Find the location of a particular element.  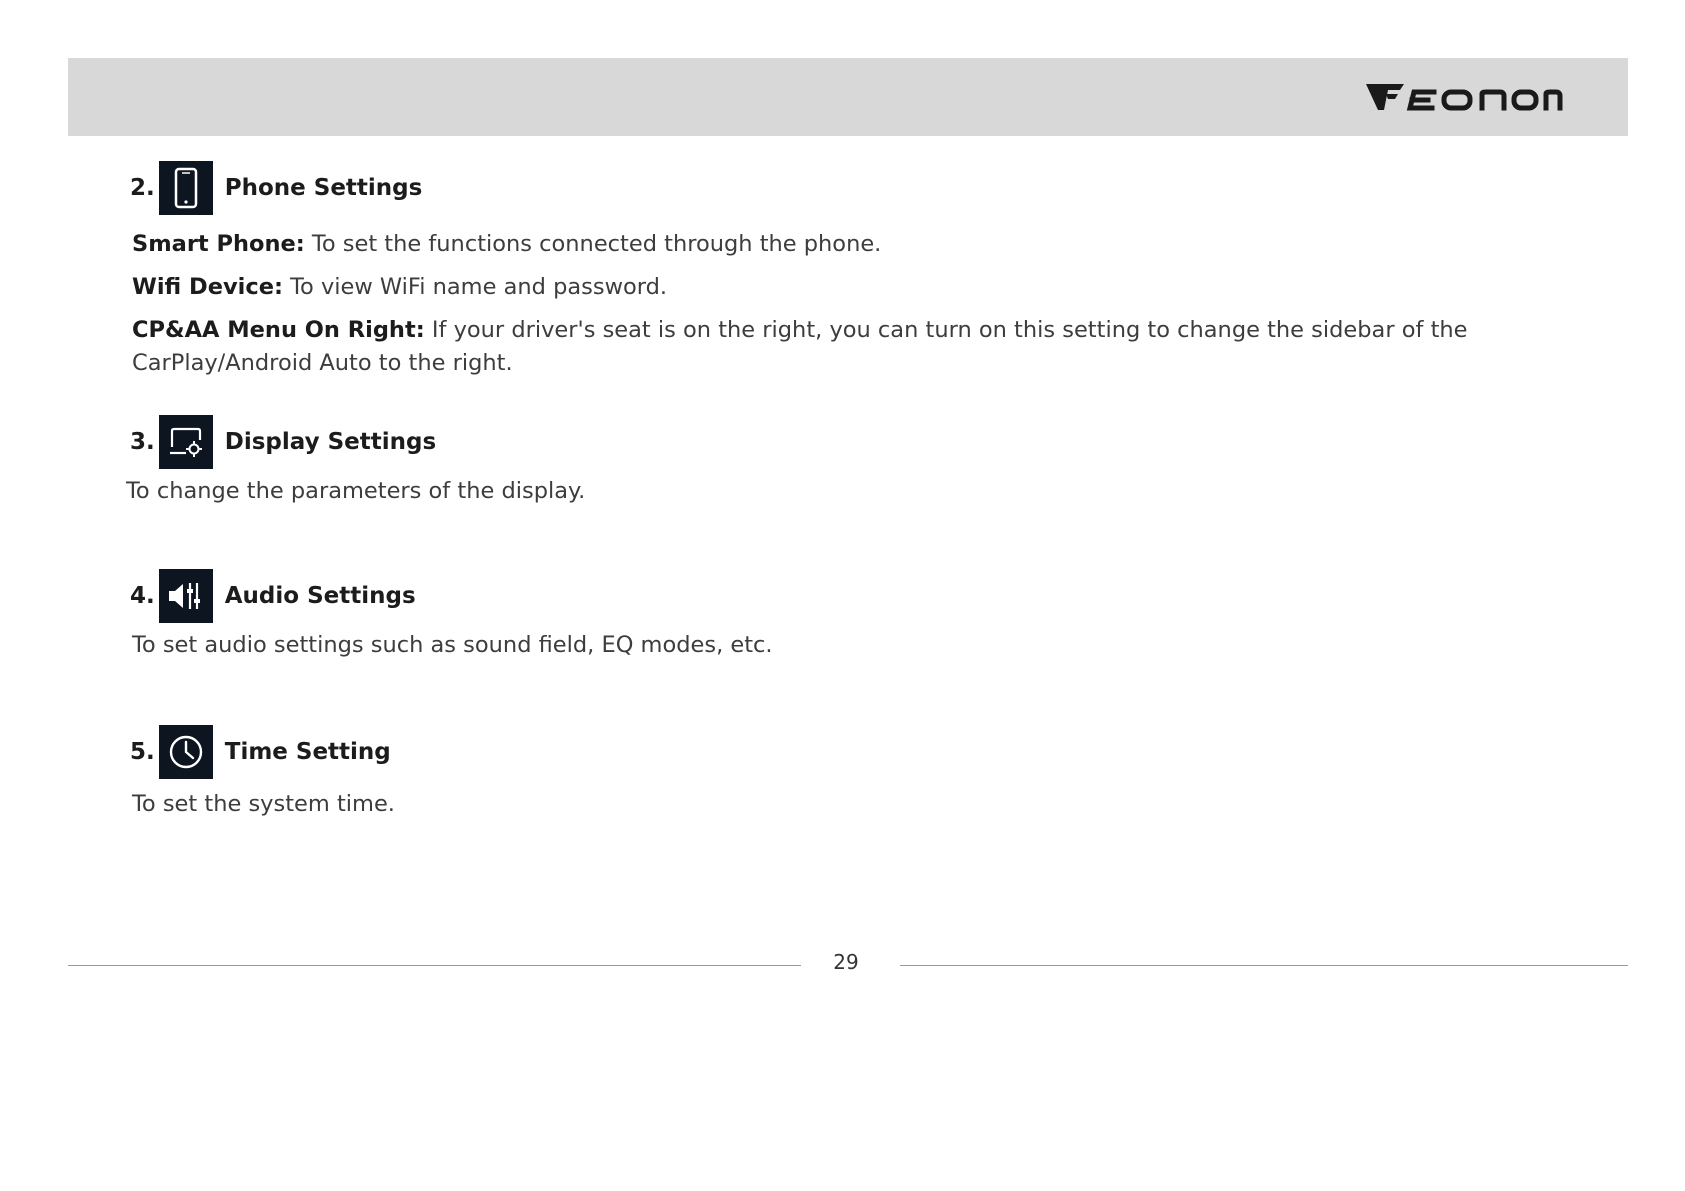

eonon-logo is located at coordinates (1464, 98).